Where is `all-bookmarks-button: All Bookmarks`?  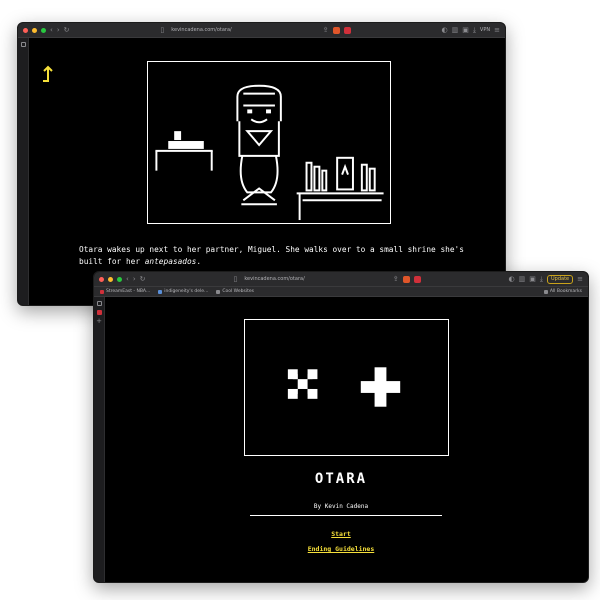
all-bookmarks-button: All Bookmarks is located at coordinates (562, 291).